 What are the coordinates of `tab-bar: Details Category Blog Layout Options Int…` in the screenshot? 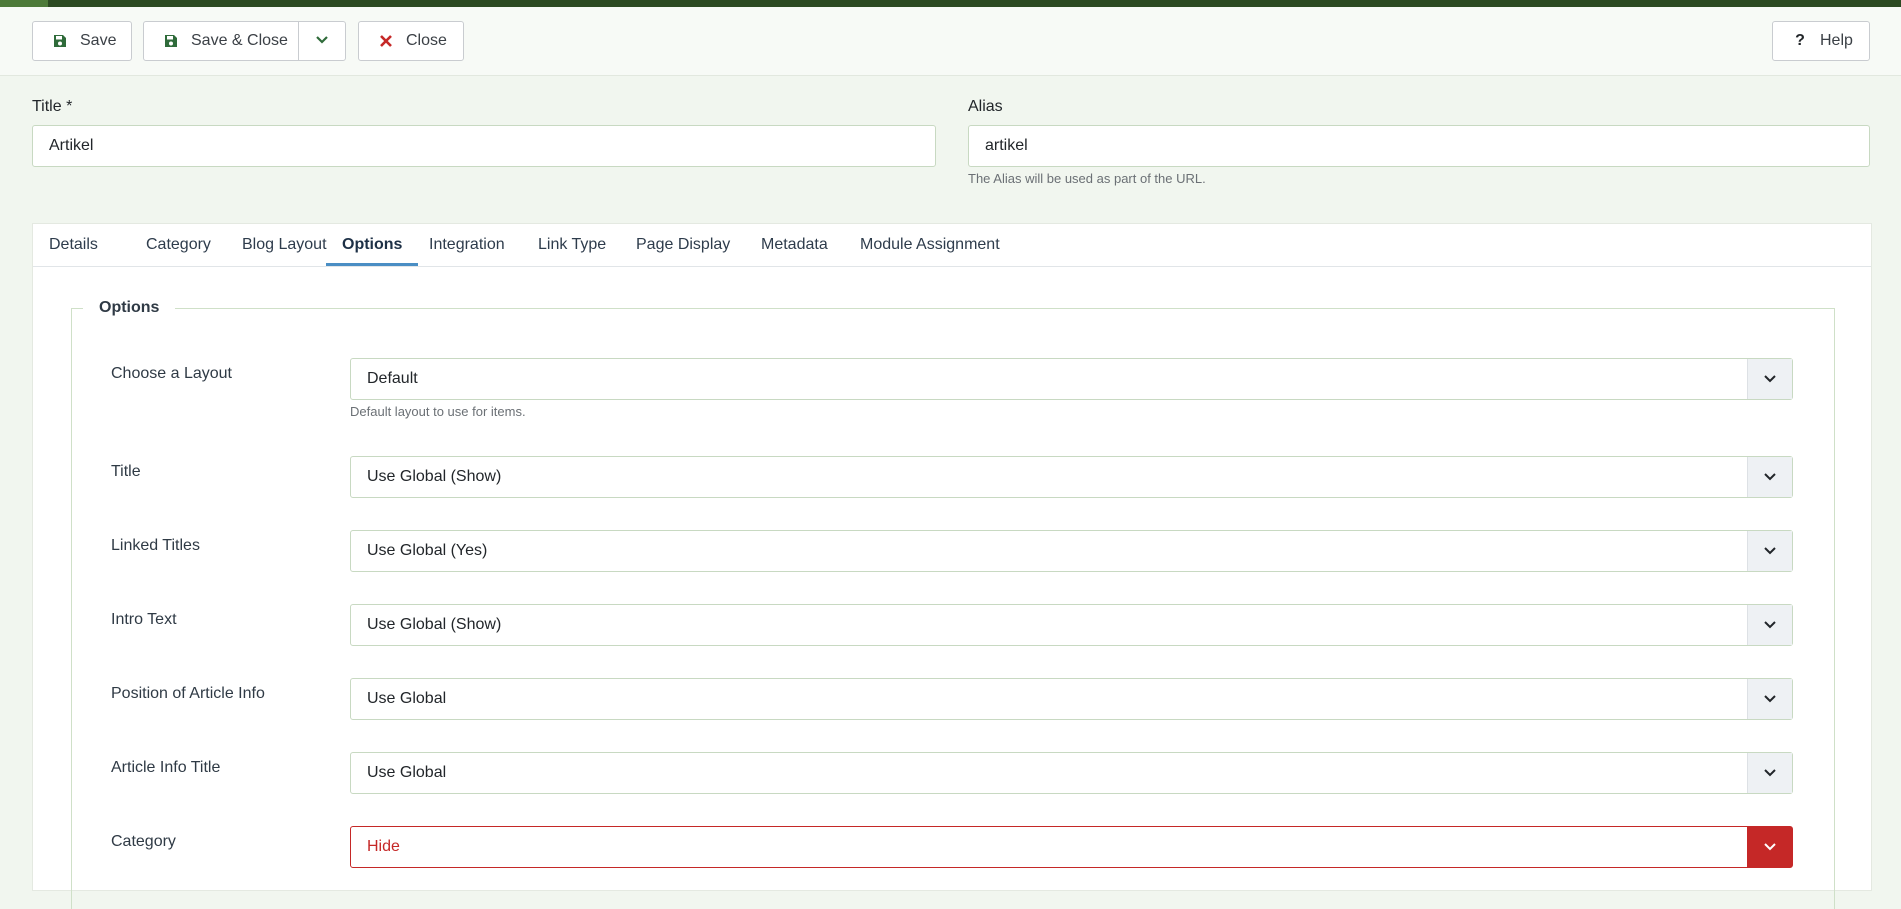 It's located at (952, 245).